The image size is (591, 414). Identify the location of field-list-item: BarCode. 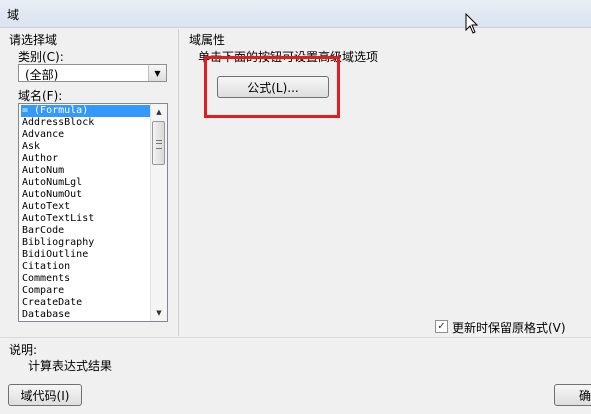
(86, 231).